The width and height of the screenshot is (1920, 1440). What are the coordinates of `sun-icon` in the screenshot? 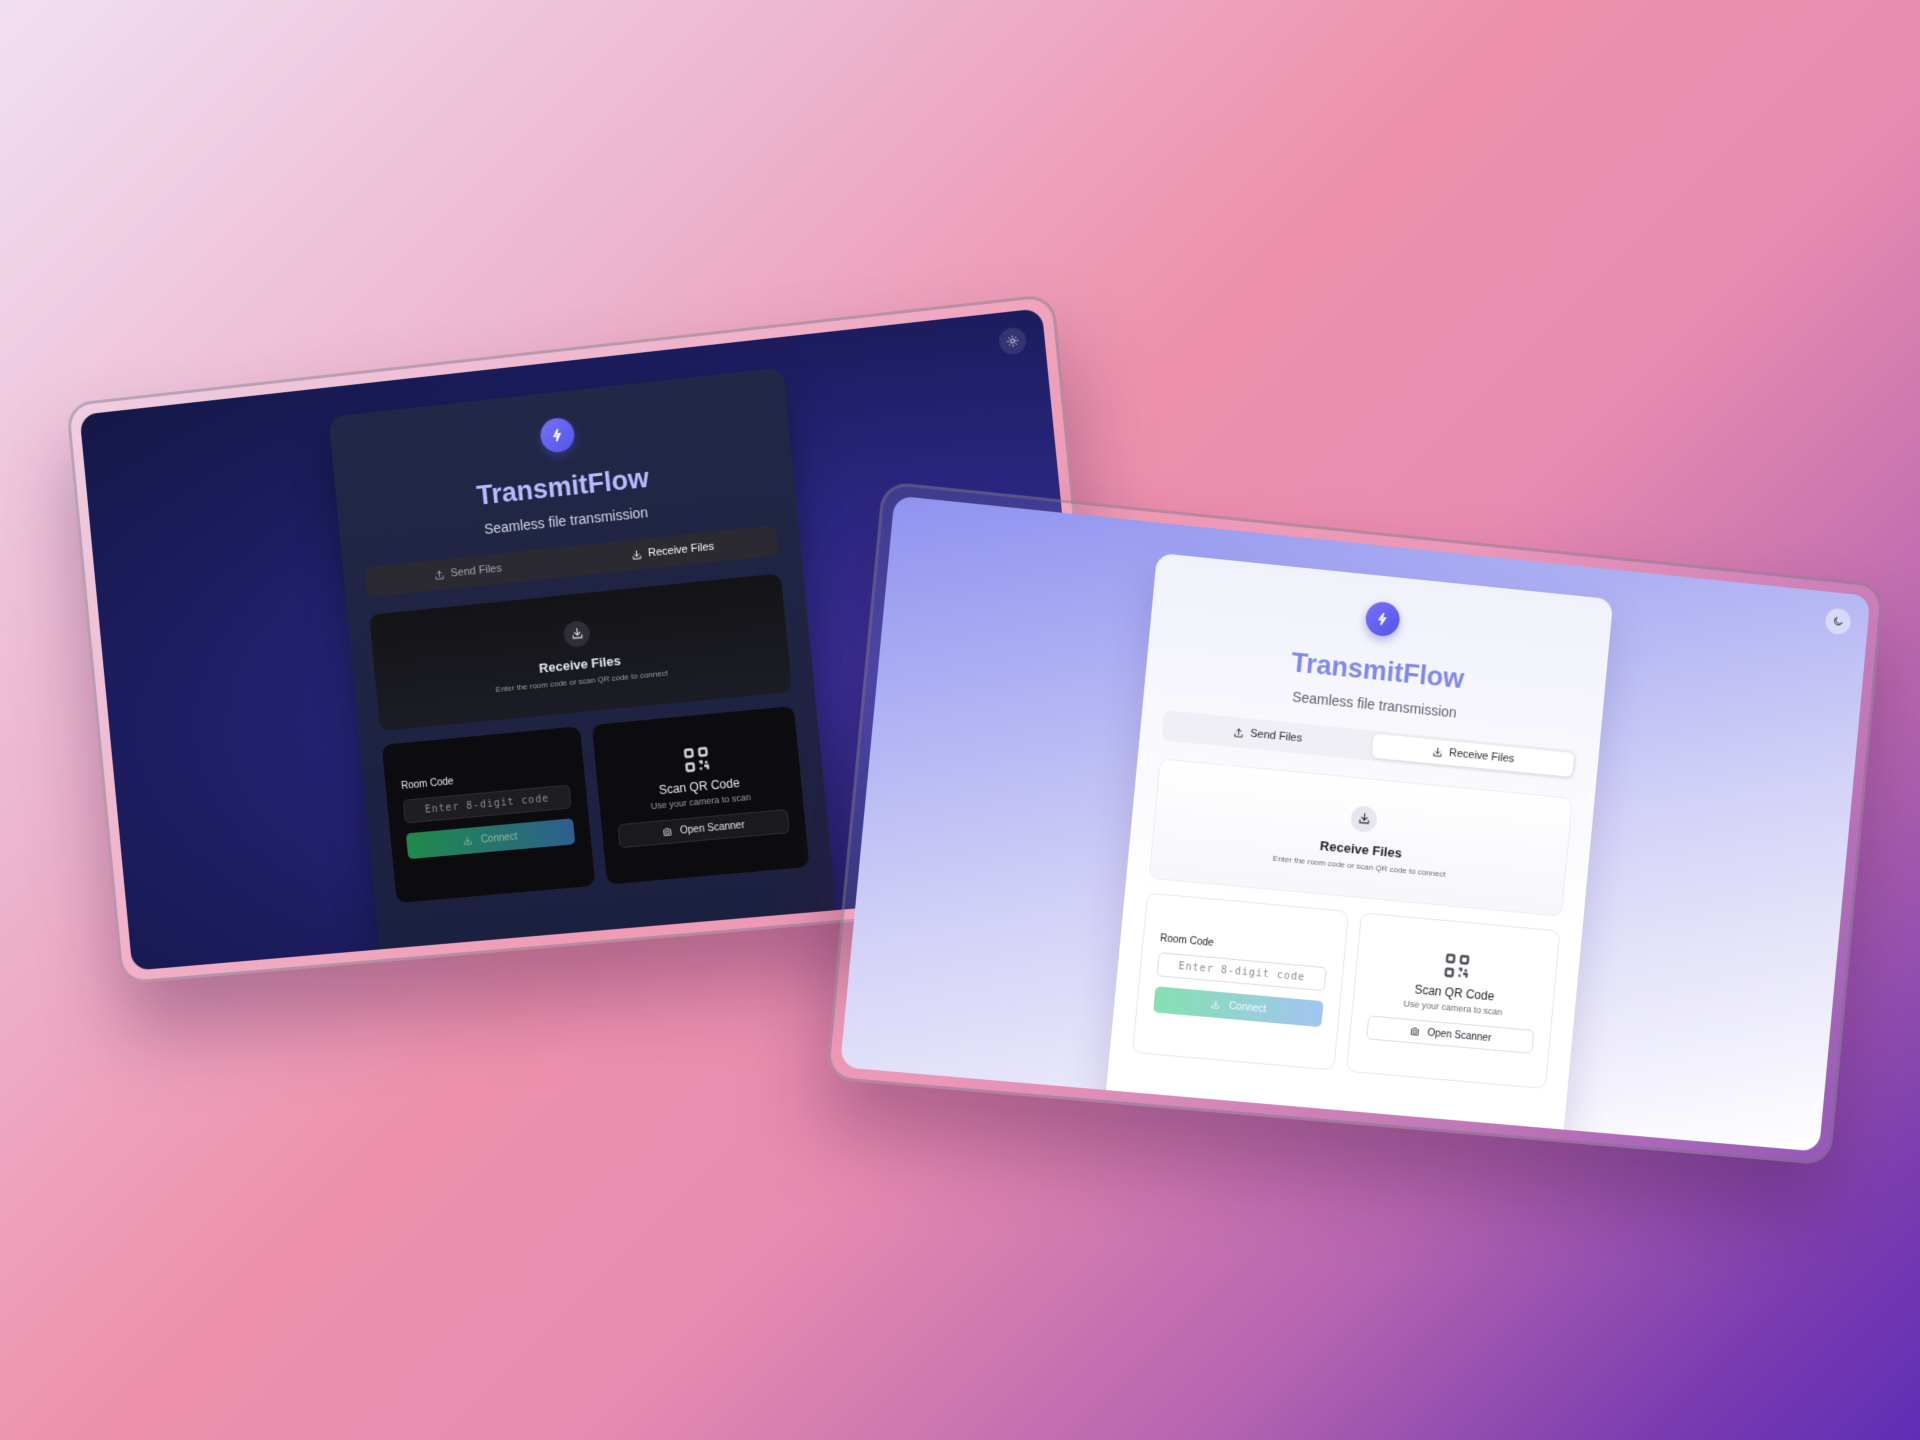 It's located at (1013, 341).